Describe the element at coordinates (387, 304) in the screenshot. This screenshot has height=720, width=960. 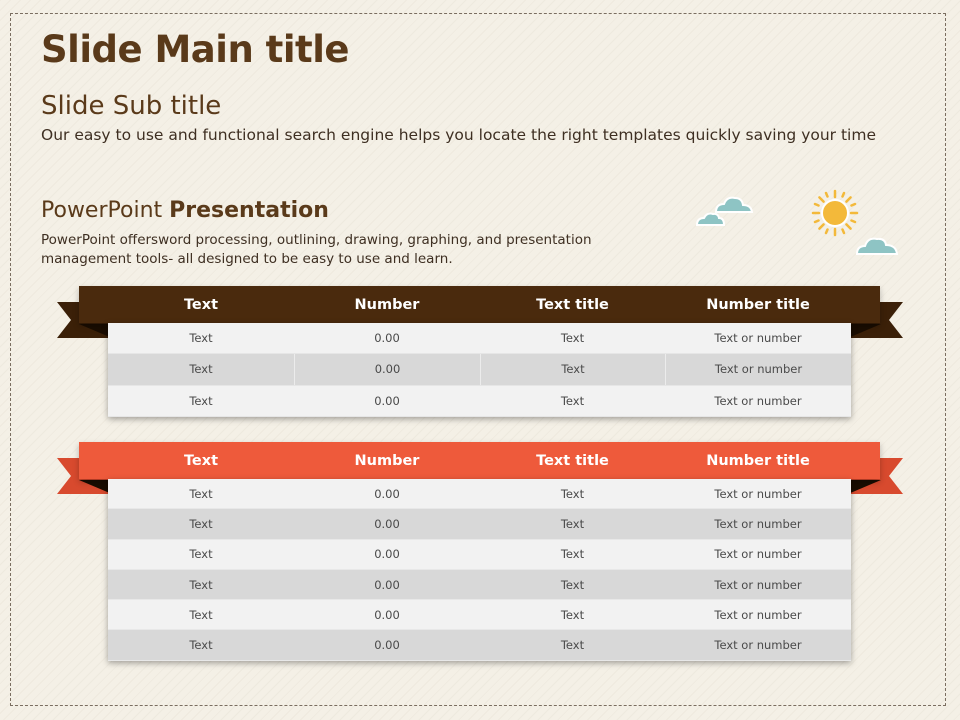
I see `table1-header-number: Number` at that location.